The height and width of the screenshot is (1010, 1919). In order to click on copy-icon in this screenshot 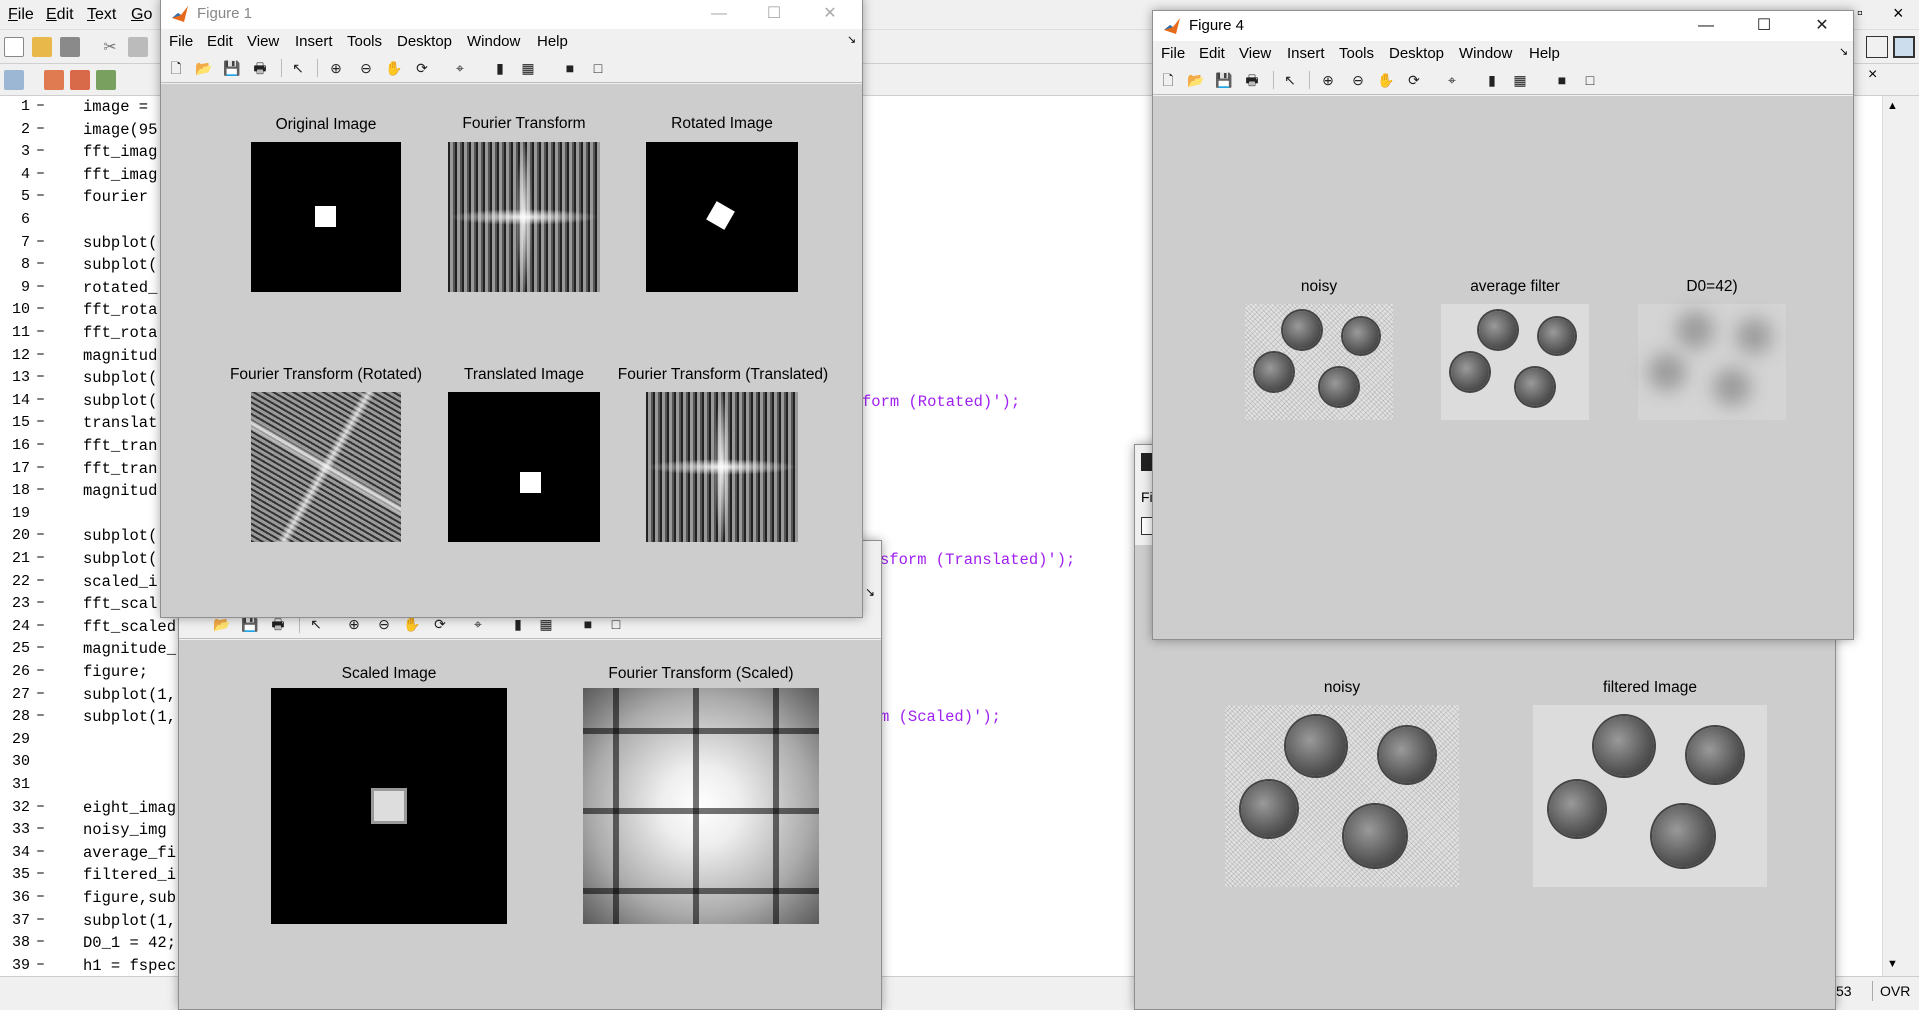, I will do `click(138, 47)`.